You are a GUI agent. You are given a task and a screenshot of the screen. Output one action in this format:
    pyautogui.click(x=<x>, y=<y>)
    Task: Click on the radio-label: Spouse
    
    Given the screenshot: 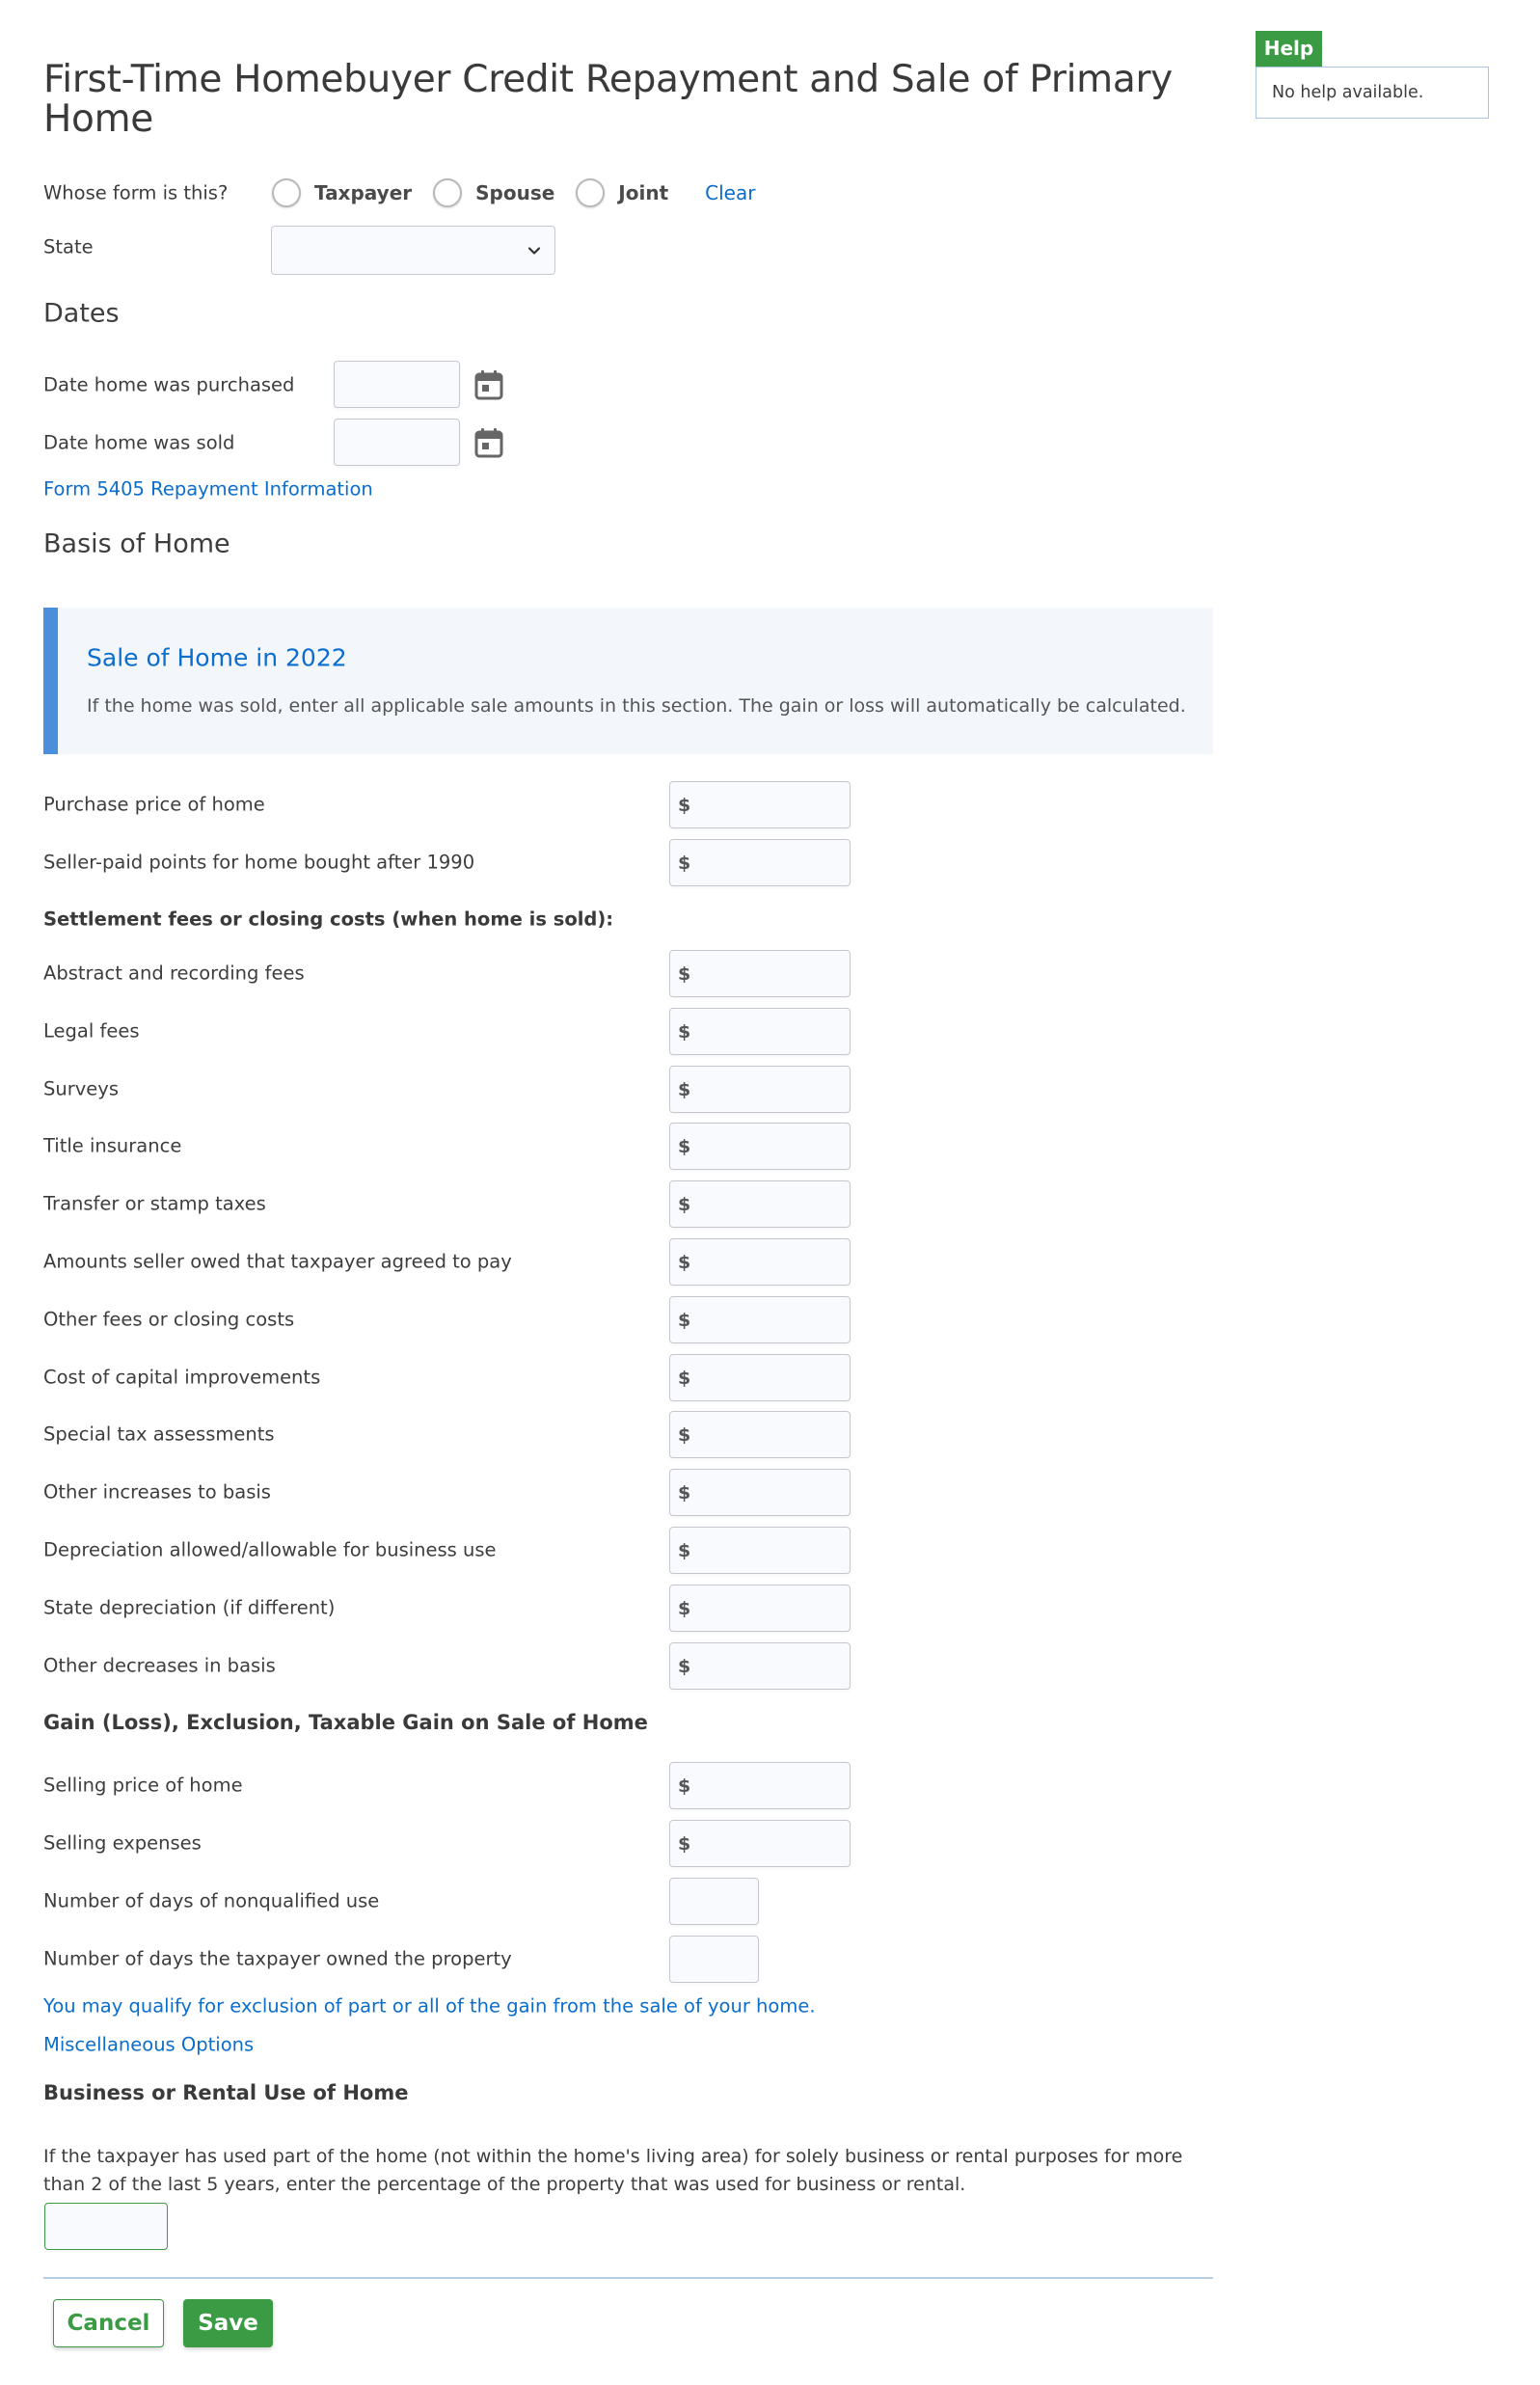 What is the action you would take?
    pyautogui.click(x=515, y=192)
    